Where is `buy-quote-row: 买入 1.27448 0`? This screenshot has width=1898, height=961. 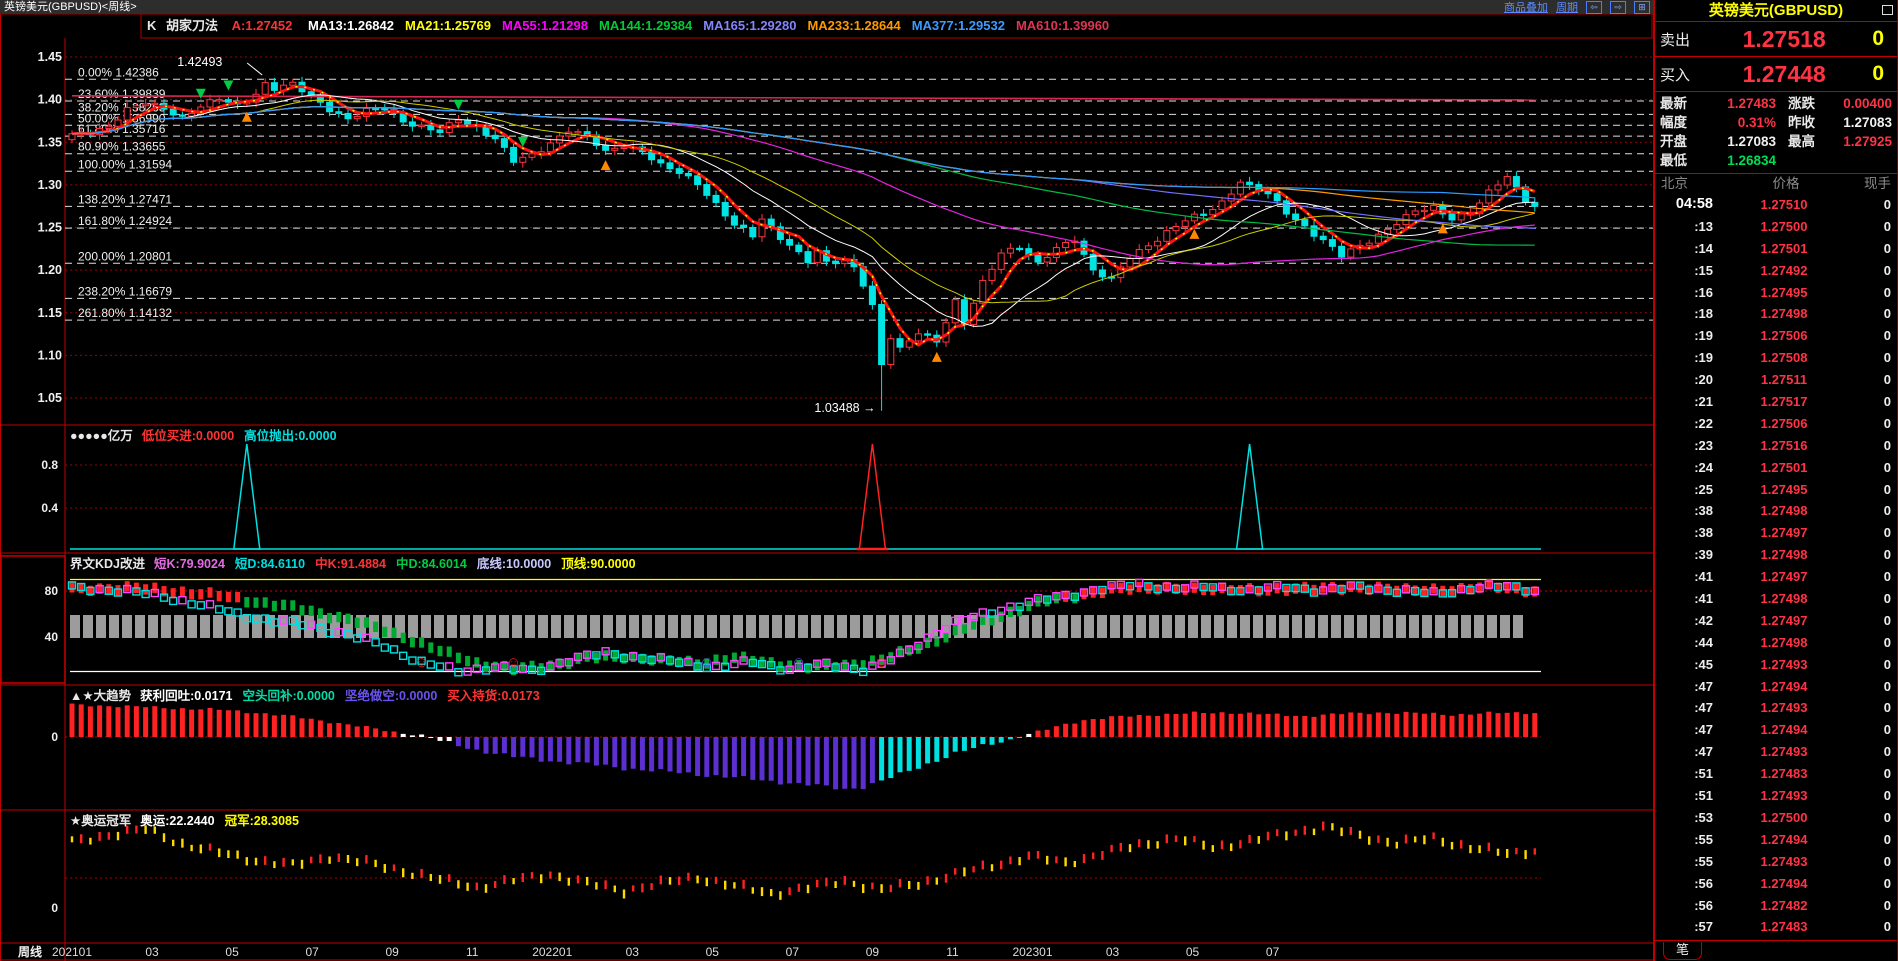
buy-quote-row: 买入 1.27448 0 is located at coordinates (1776, 74).